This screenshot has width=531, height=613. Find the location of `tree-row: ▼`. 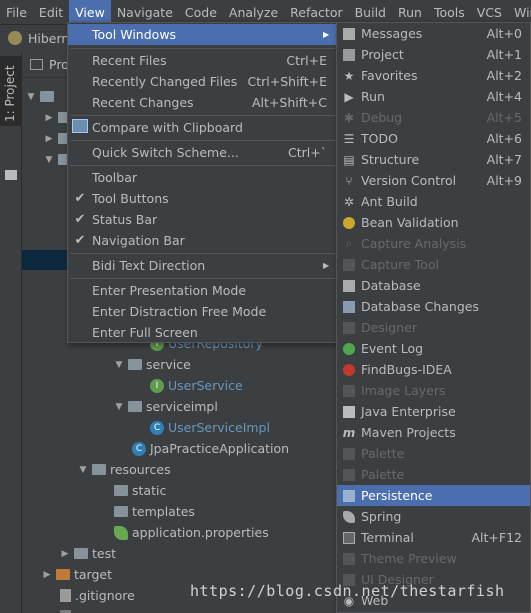

tree-row: ▼ is located at coordinates (40, 96).